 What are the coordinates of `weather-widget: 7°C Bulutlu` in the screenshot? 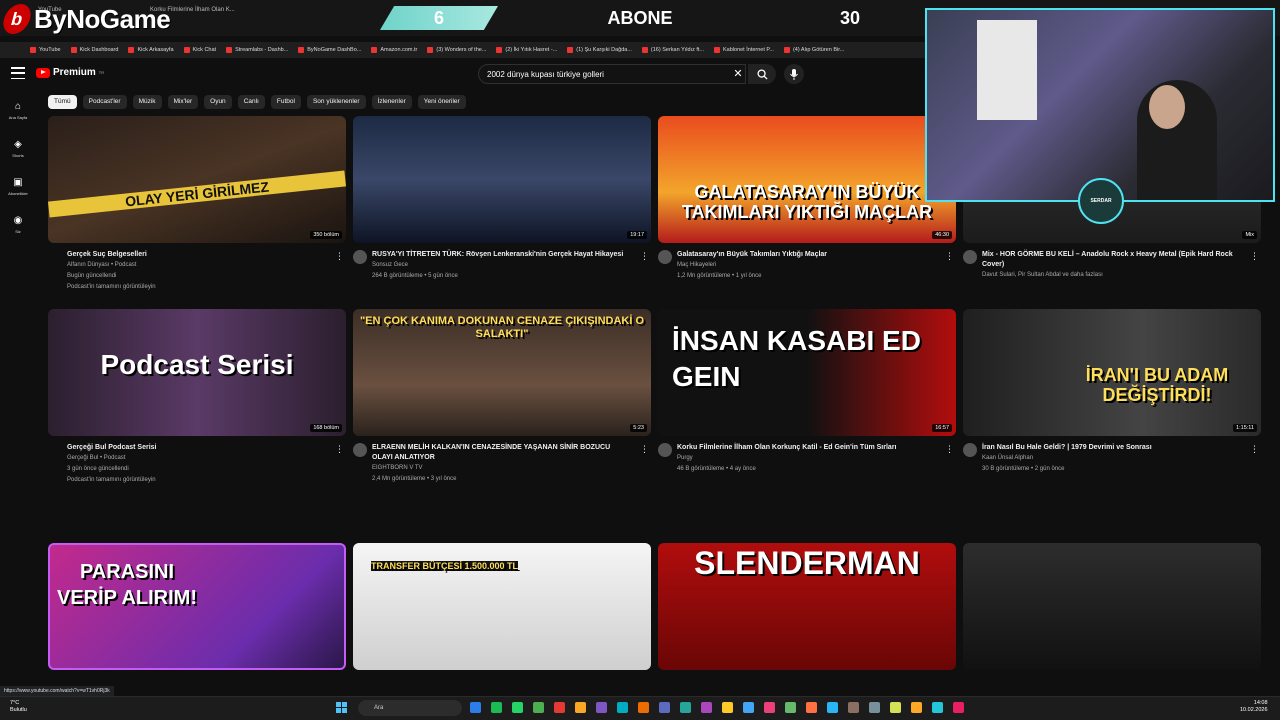 It's located at (18, 707).